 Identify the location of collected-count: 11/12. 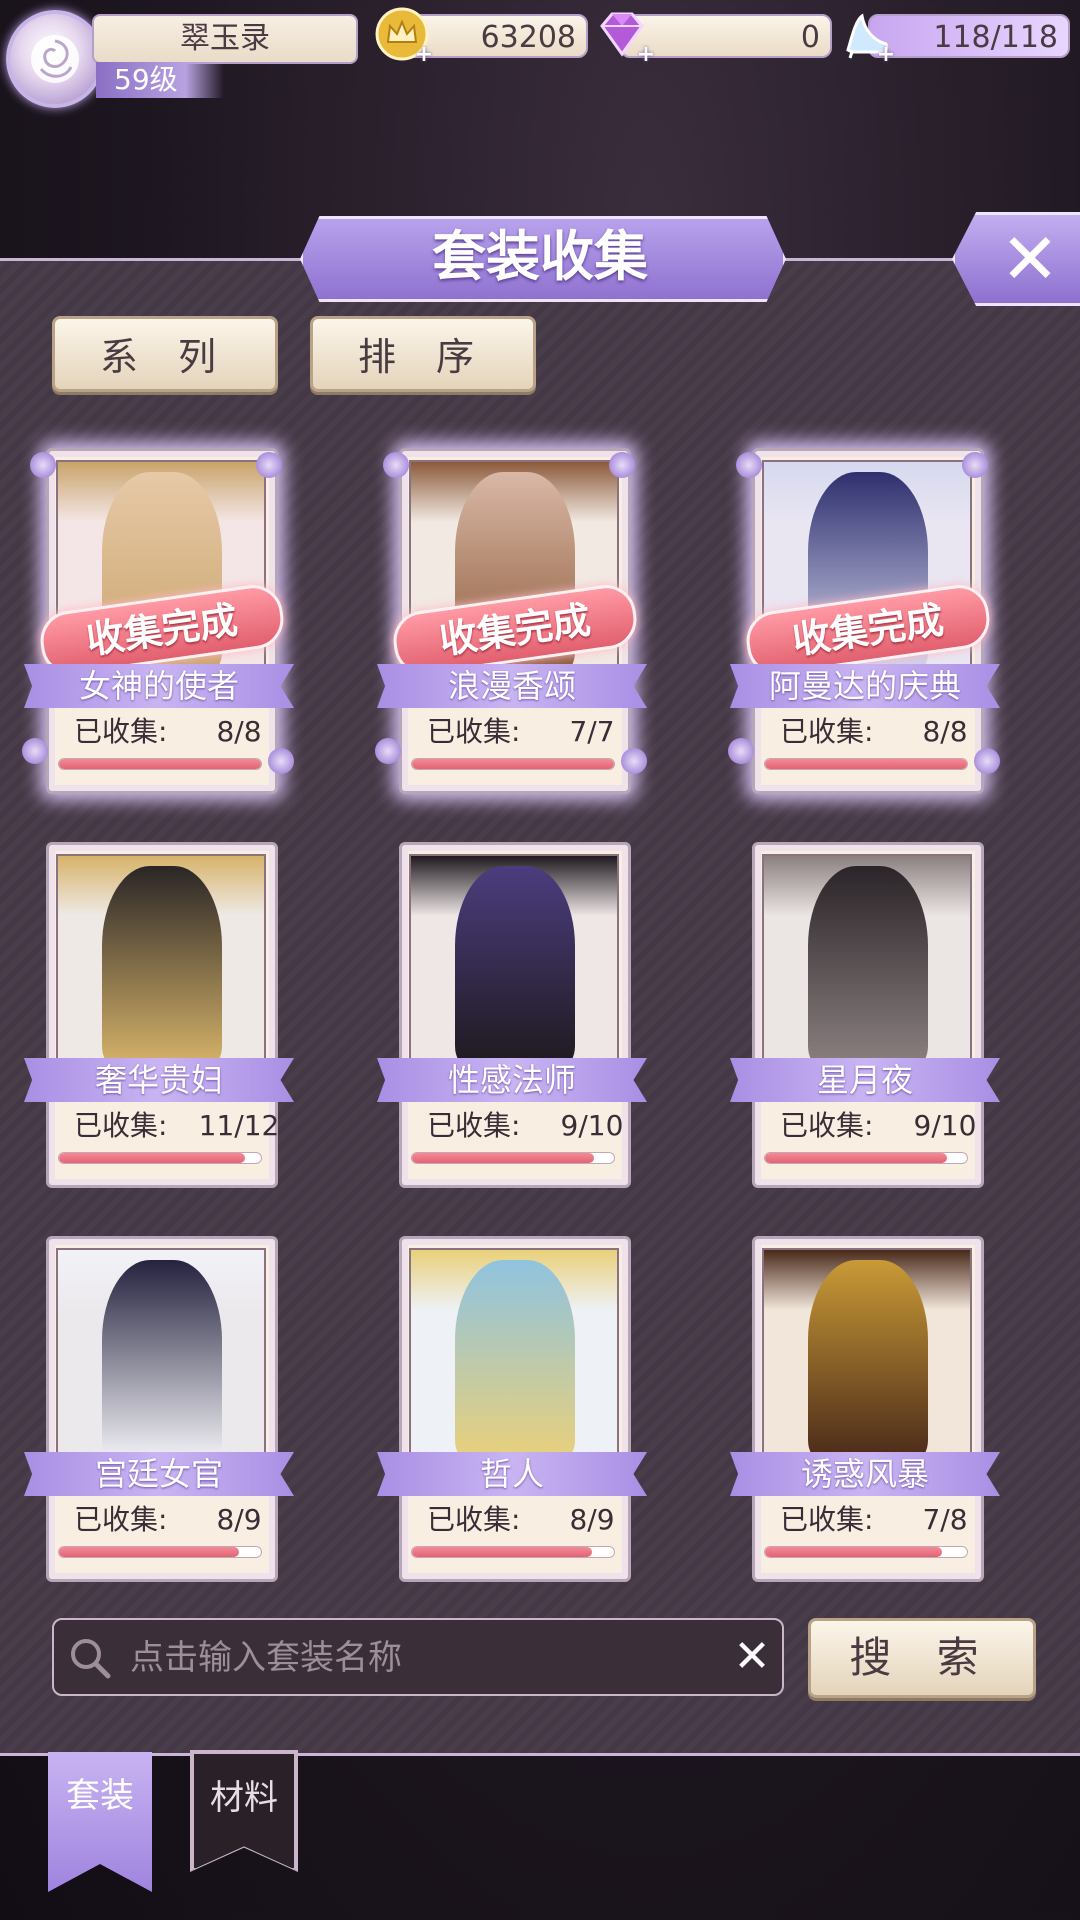
(239, 1125).